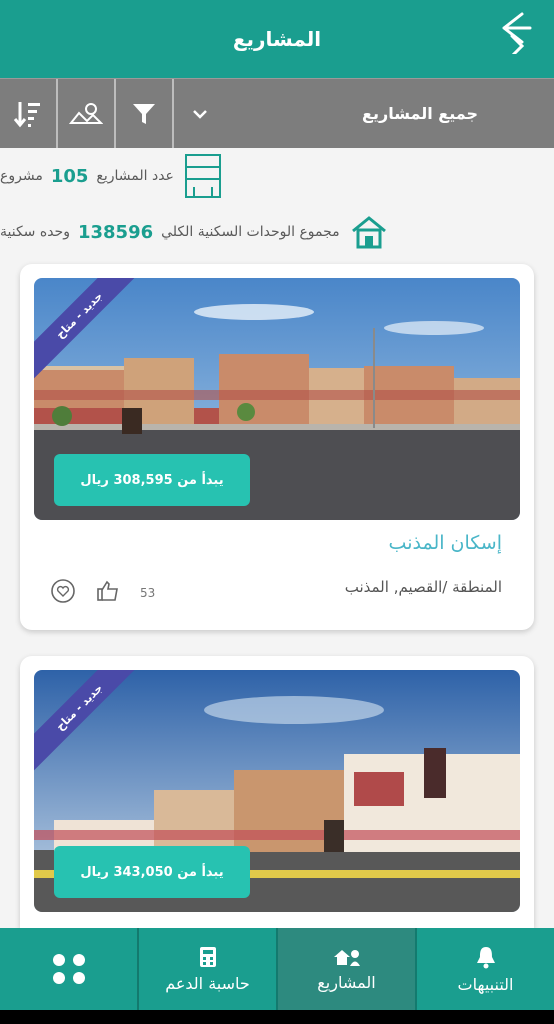 This screenshot has height=1024, width=554. What do you see at coordinates (369, 232) in the screenshot?
I see `house-icon` at bounding box center [369, 232].